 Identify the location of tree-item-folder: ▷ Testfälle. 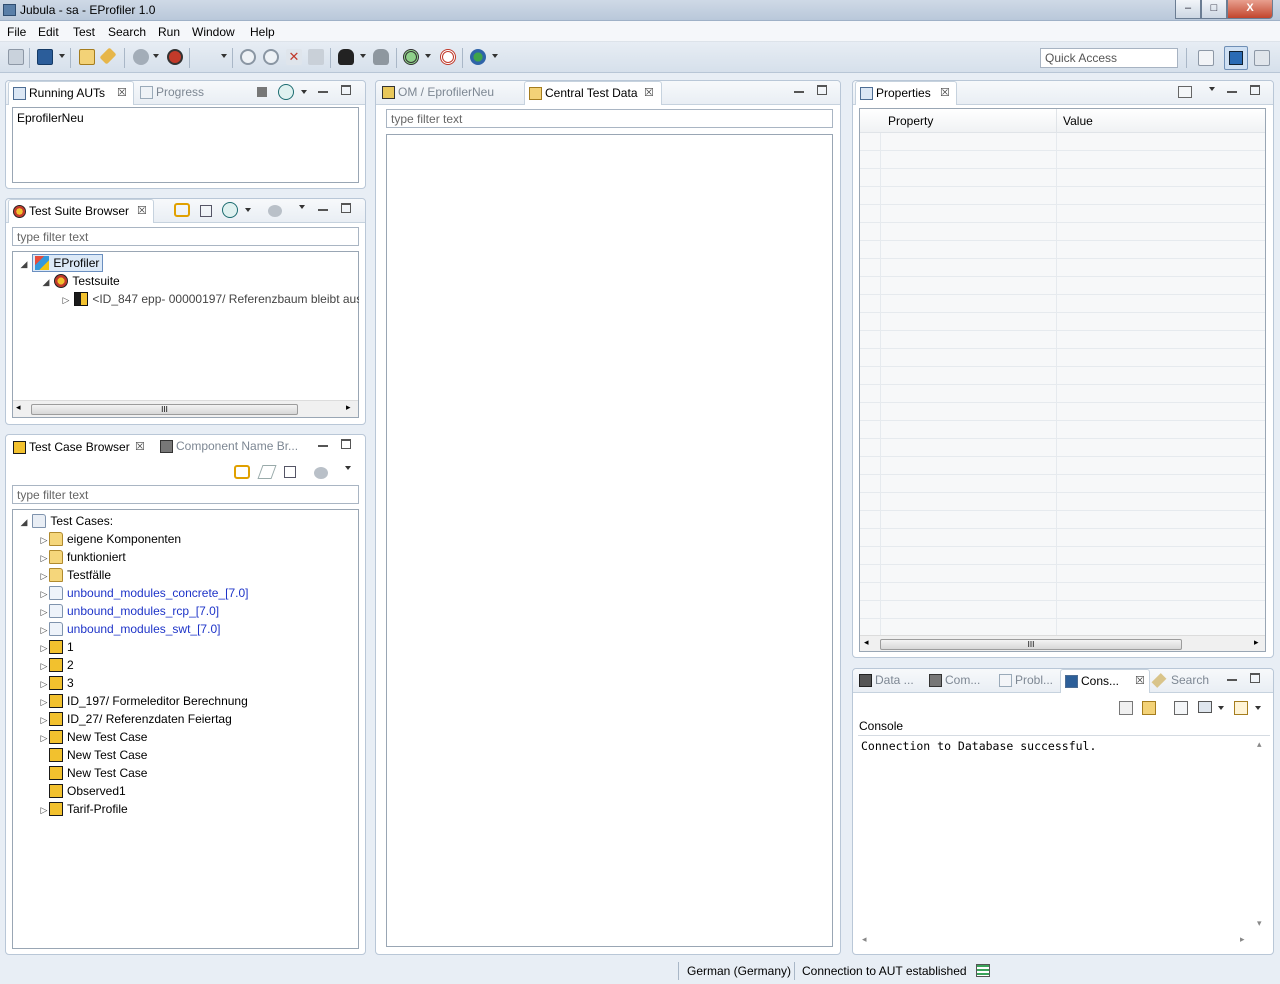
(75, 575).